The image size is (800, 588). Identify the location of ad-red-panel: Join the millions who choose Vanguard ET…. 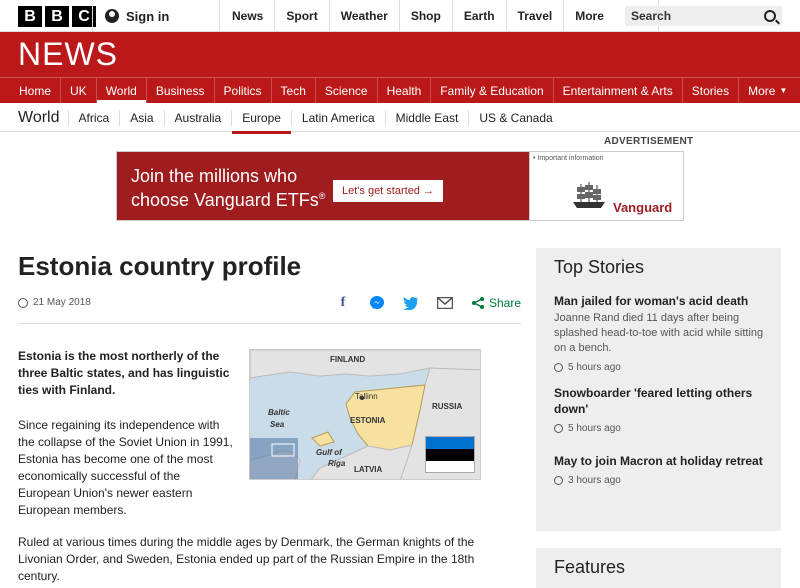
(323, 186).